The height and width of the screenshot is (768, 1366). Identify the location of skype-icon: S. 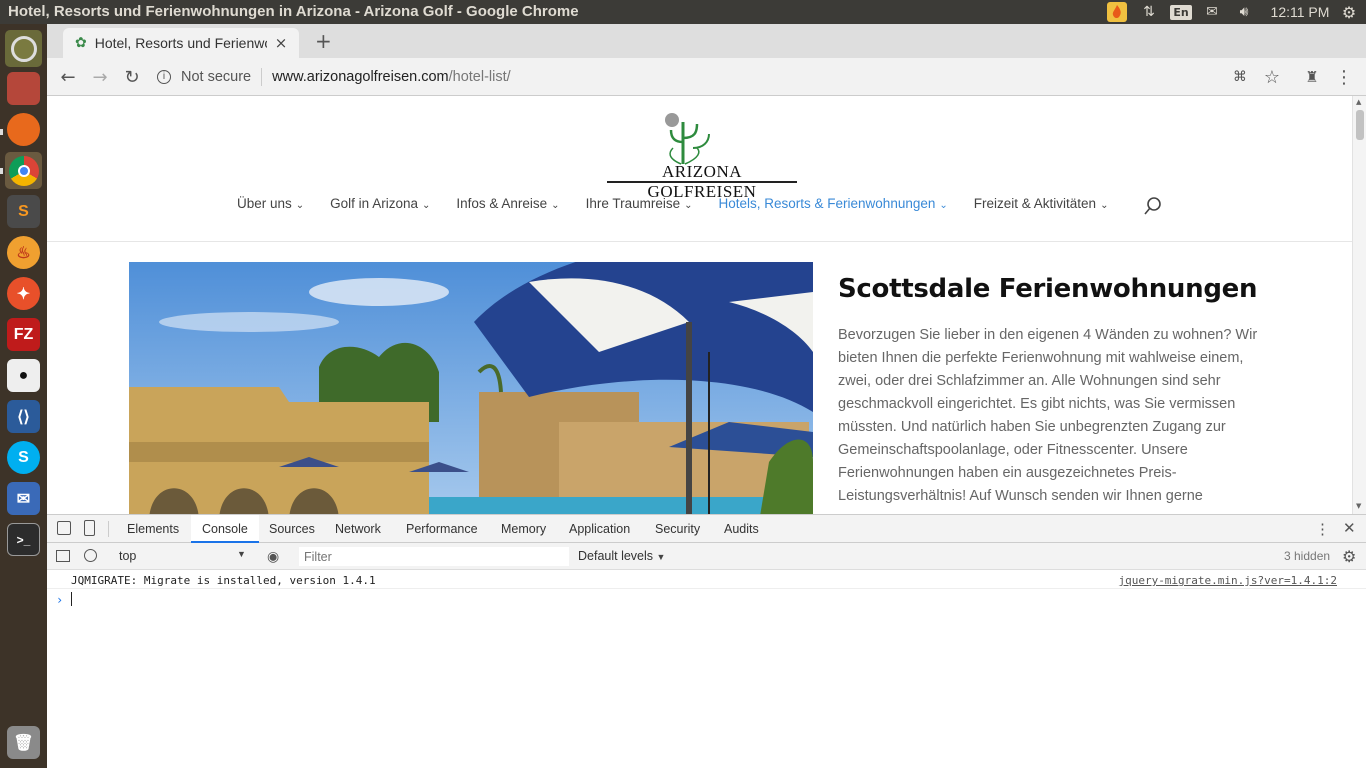
(23, 457).